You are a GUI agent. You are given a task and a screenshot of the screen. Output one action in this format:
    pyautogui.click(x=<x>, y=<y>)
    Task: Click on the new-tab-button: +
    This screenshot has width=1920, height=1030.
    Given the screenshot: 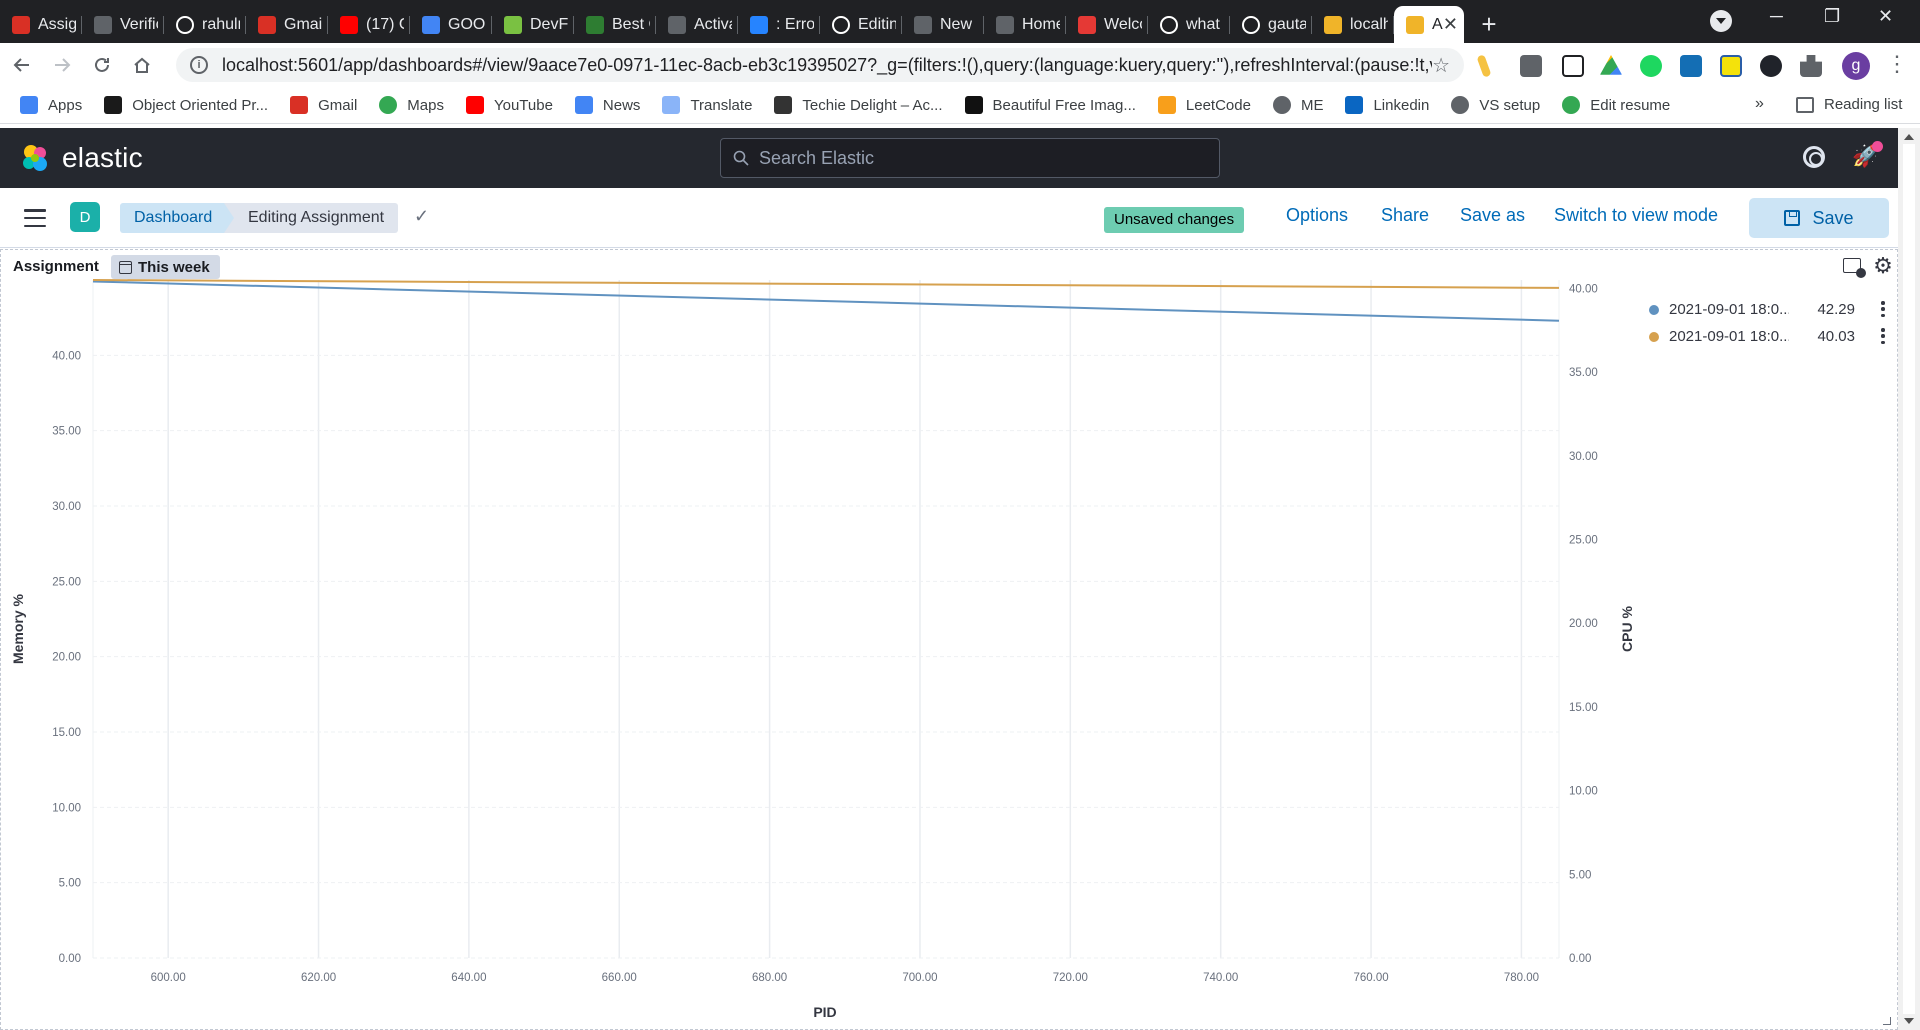 What is the action you would take?
    pyautogui.click(x=1489, y=24)
    